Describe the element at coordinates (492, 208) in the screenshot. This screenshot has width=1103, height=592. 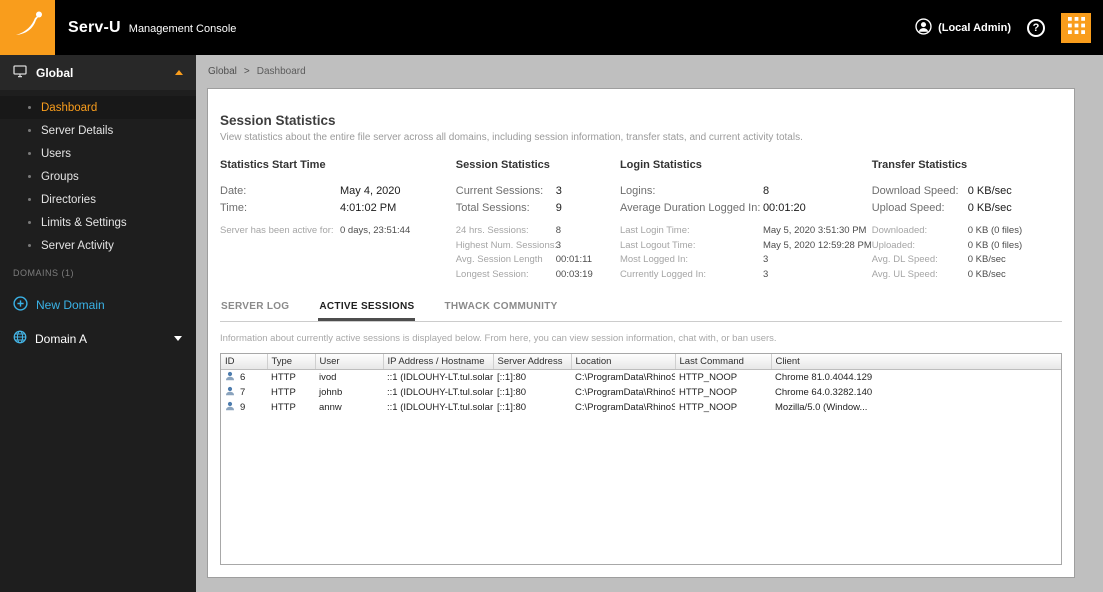
I see `stat-label: Total Sessions:` at that location.